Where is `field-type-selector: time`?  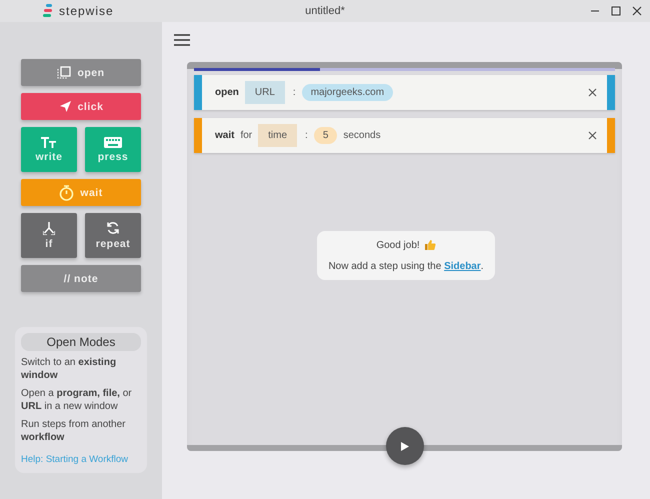 field-type-selector: time is located at coordinates (278, 135).